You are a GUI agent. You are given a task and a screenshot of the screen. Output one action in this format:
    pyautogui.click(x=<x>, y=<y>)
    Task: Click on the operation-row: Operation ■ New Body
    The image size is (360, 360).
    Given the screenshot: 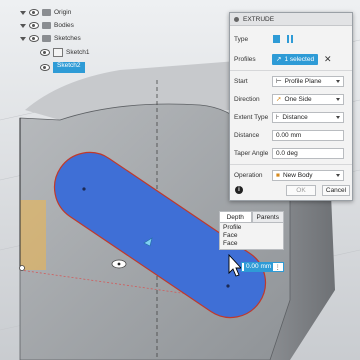 What is the action you would take?
    pyautogui.click(x=291, y=175)
    